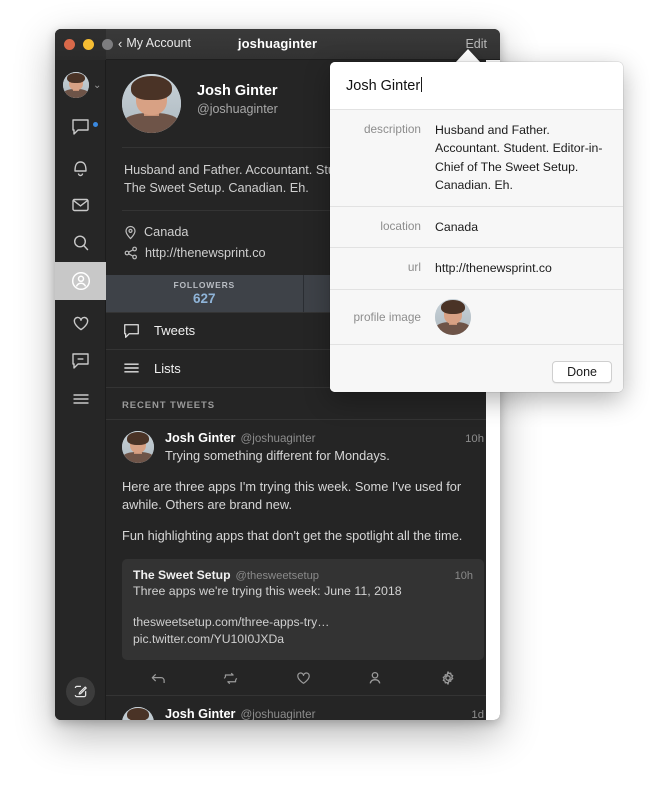 Image resolution: width=650 pixels, height=789 pixels. Describe the element at coordinates (131, 330) in the screenshot. I see `speech-bubble-icon` at that location.